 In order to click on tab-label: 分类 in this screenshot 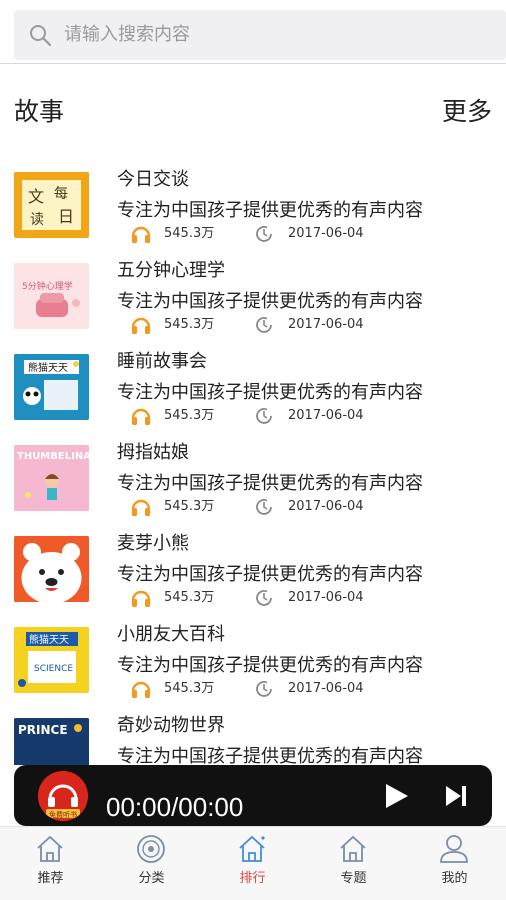, I will do `click(151, 878)`.